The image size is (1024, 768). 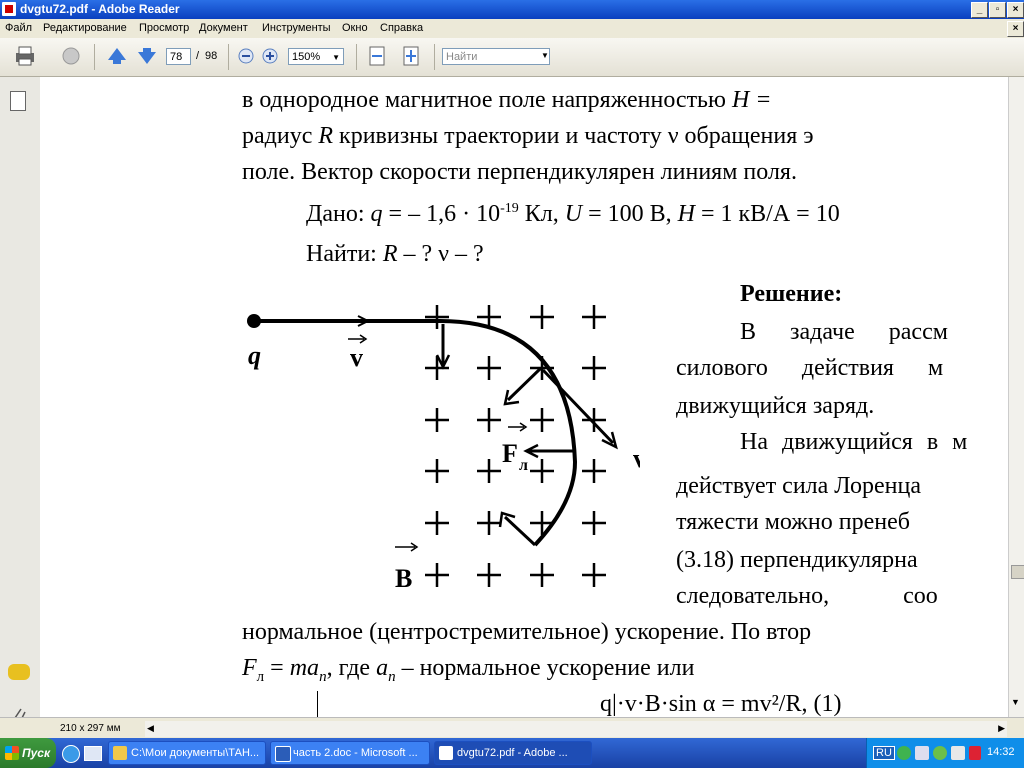 I want to click on solution-line-2: силового действия м, so click(x=810, y=368).